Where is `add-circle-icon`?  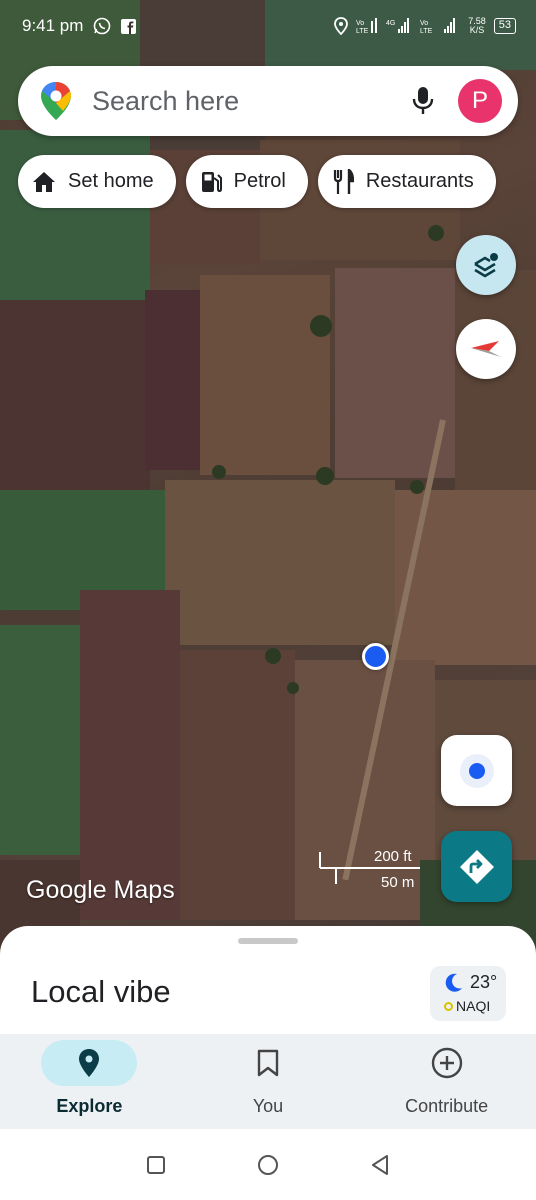 add-circle-icon is located at coordinates (446, 1063).